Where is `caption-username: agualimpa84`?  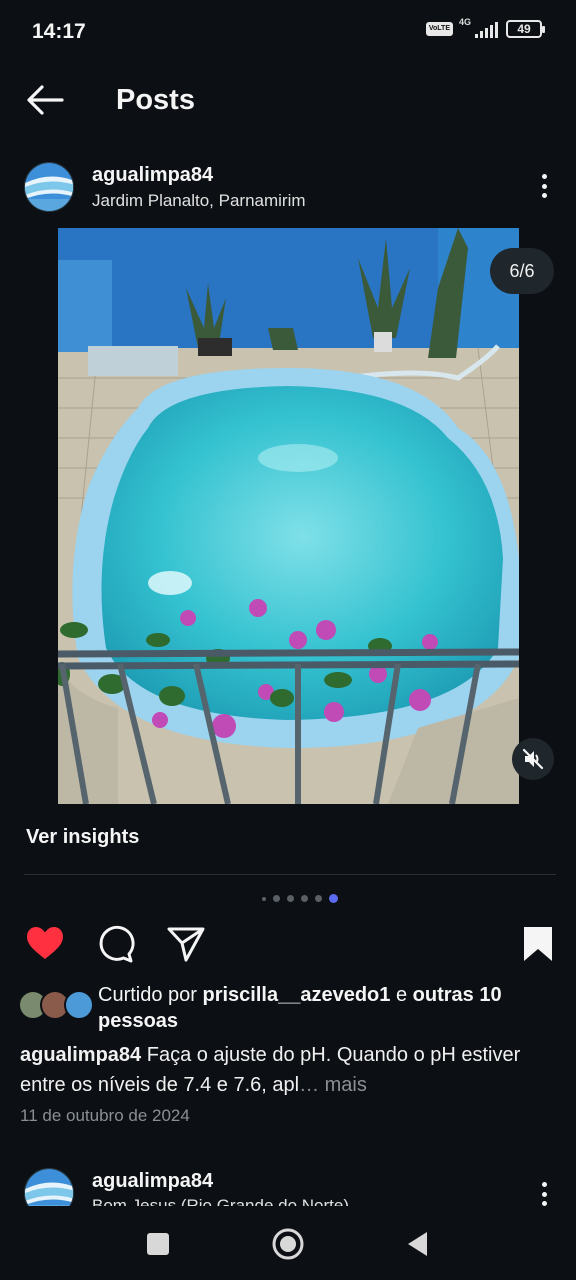 caption-username: agualimpa84 is located at coordinates (80, 1055).